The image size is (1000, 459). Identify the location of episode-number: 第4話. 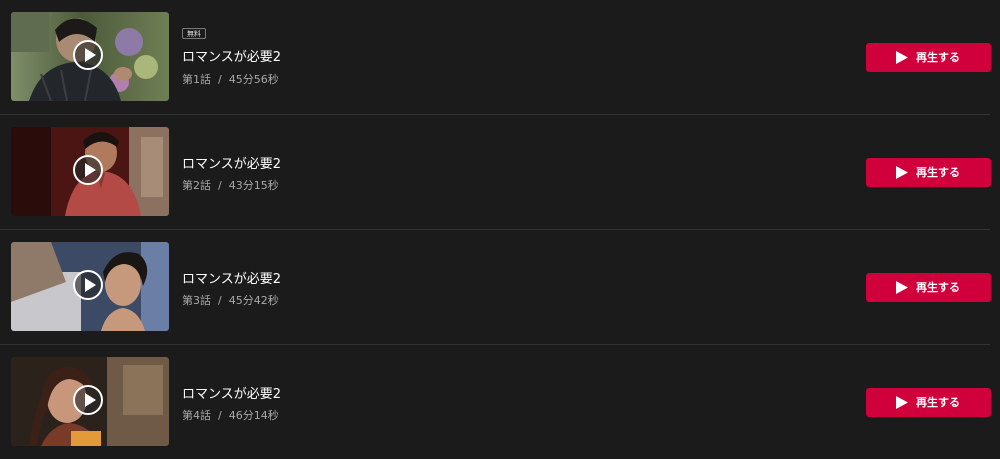
(196, 415).